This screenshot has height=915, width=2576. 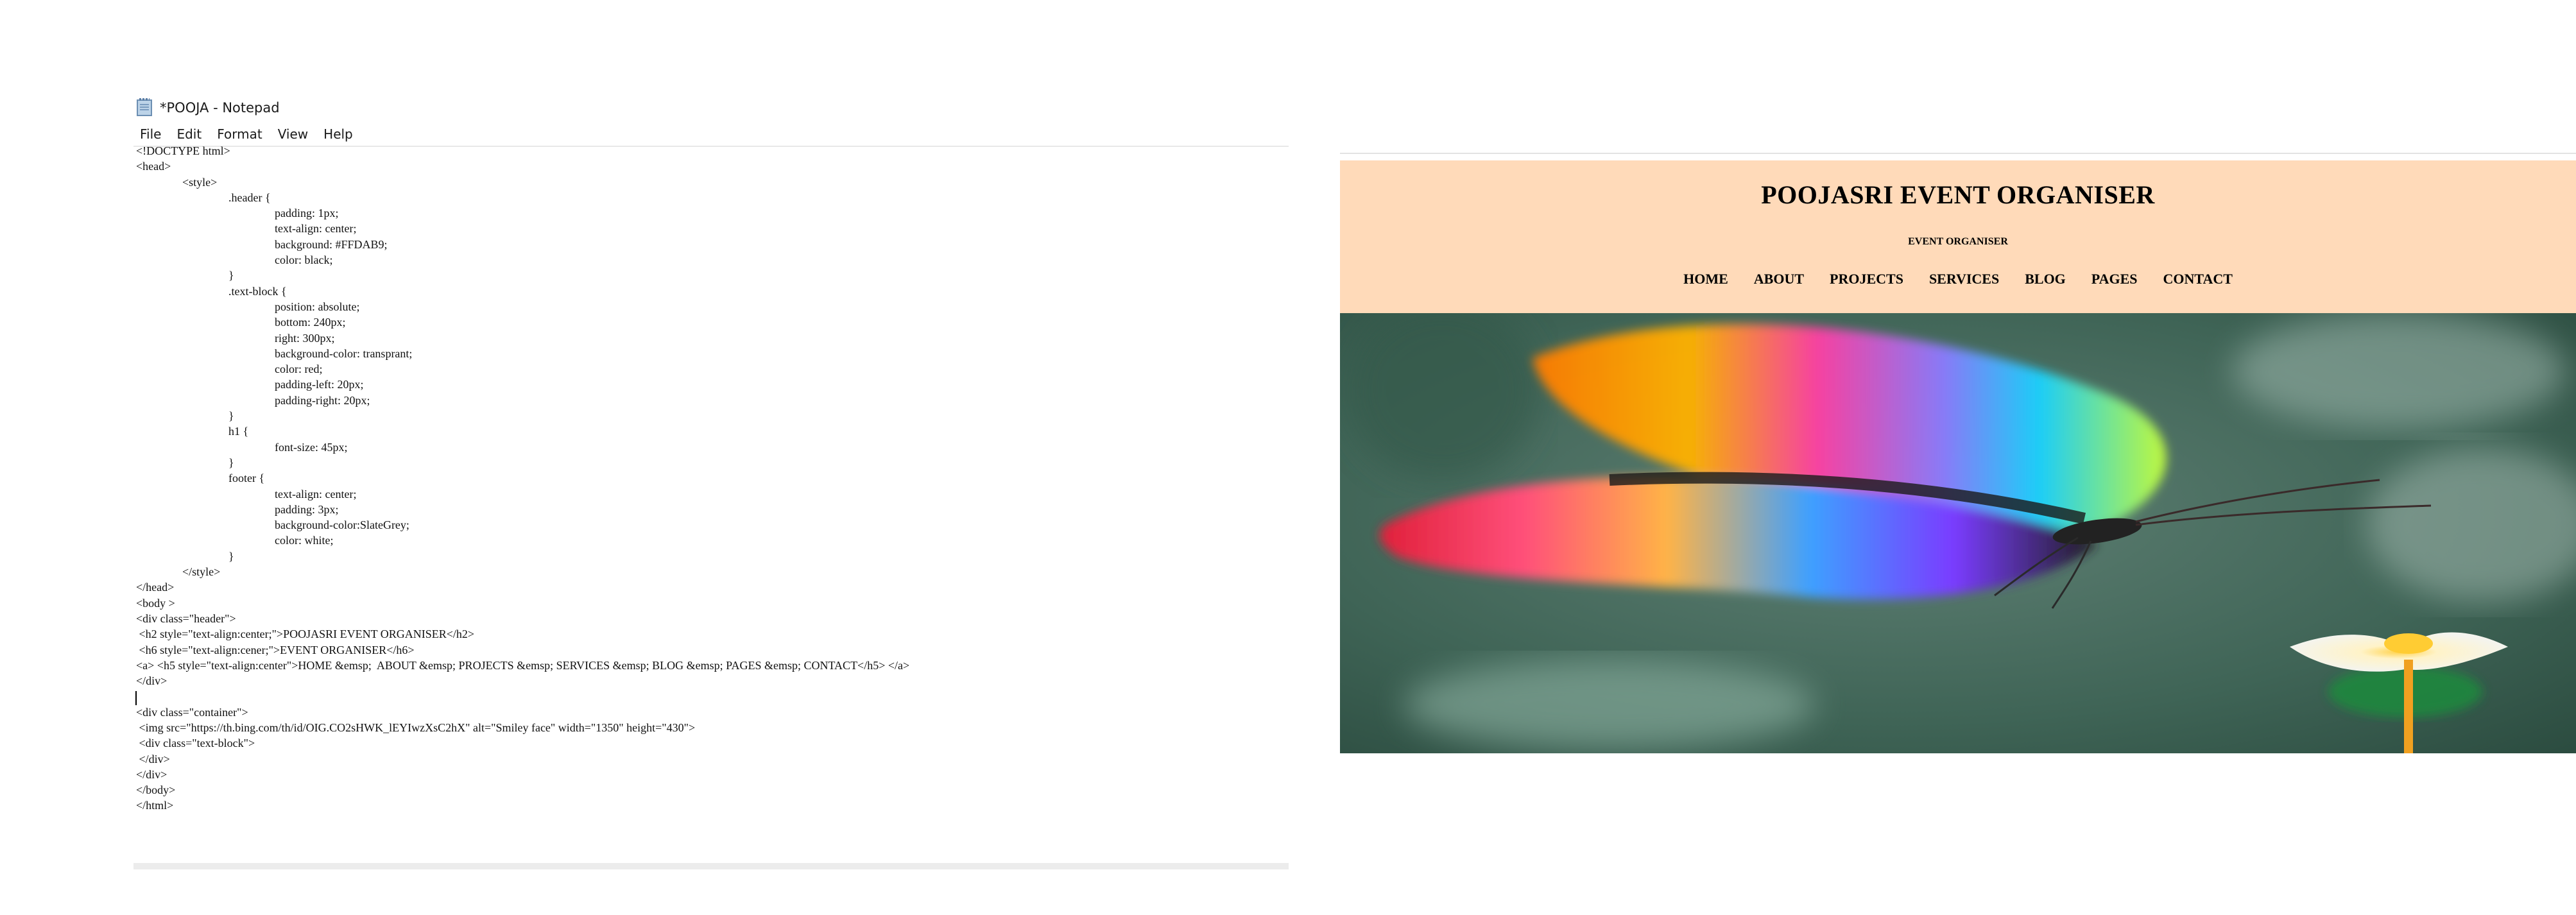 What do you see at coordinates (711, 108) in the screenshot?
I see `notepad-titlebar: *POOJA - Notepad` at bounding box center [711, 108].